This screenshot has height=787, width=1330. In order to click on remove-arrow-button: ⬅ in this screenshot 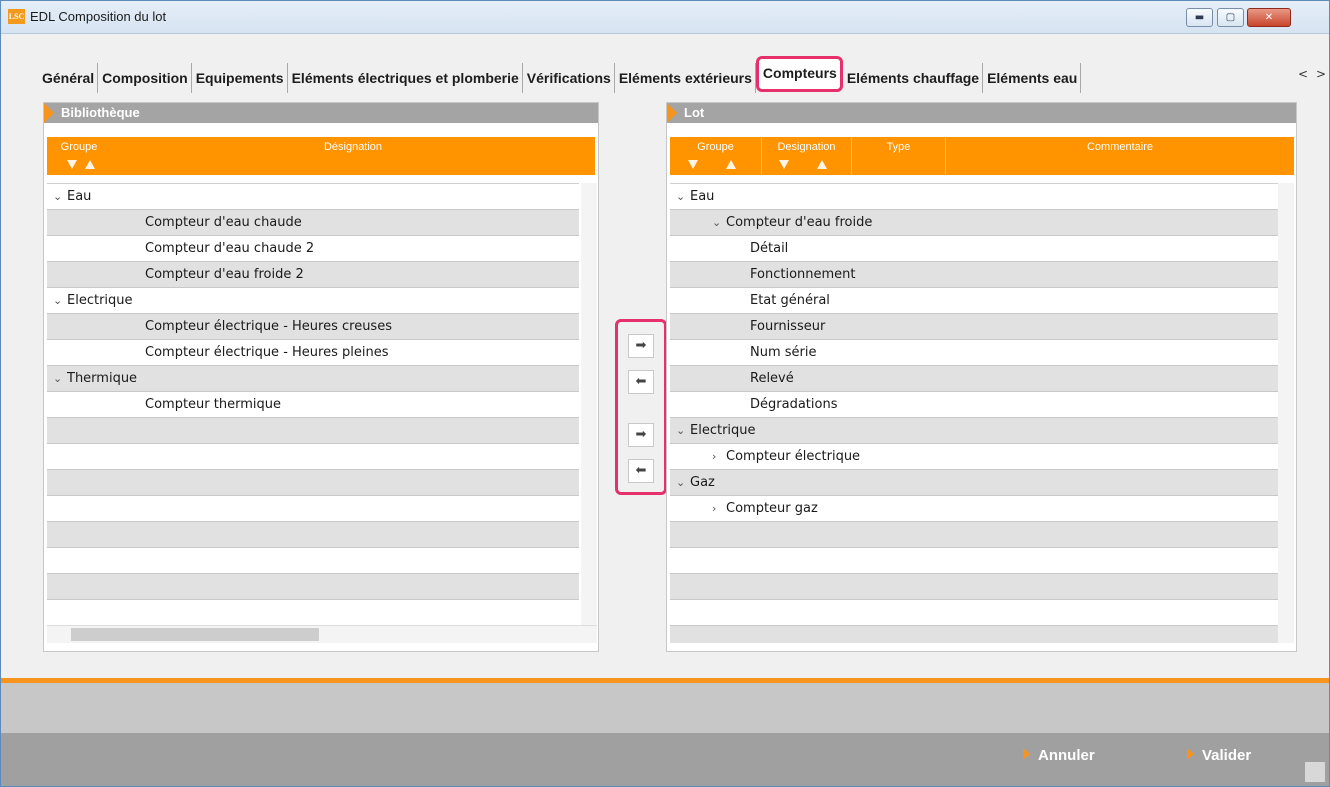, I will do `click(641, 382)`.